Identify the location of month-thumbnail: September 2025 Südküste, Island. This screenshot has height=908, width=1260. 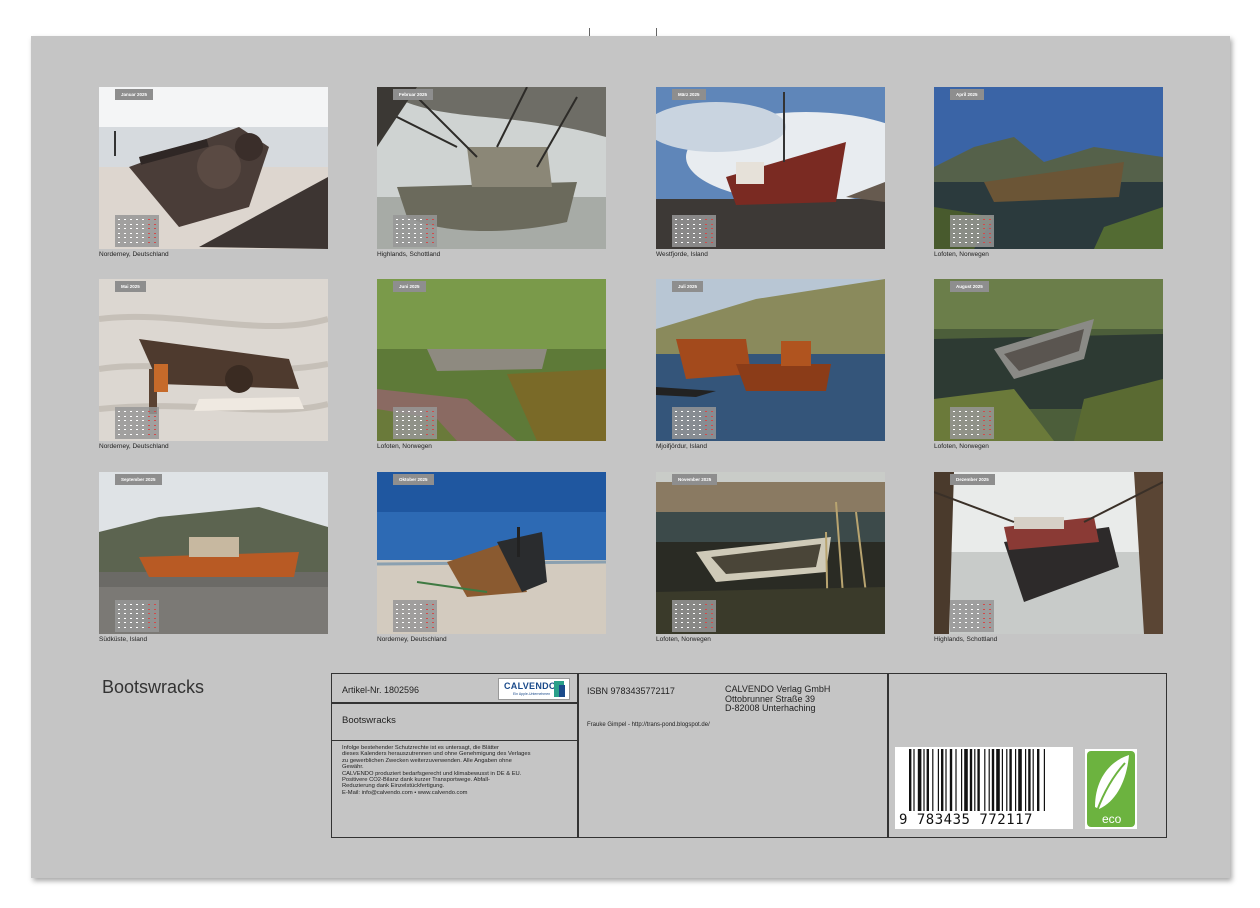
(213, 557).